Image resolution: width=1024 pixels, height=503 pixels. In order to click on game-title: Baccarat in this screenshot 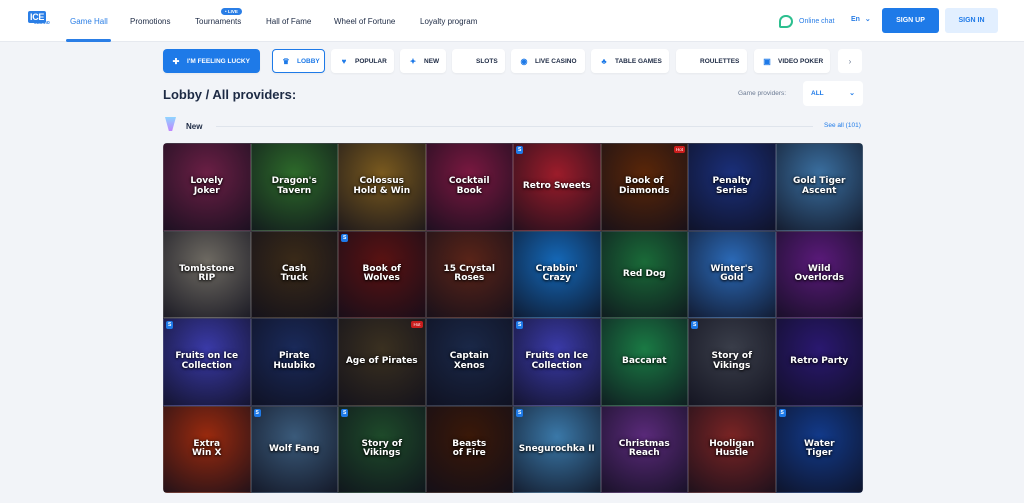, I will do `click(644, 361)`.